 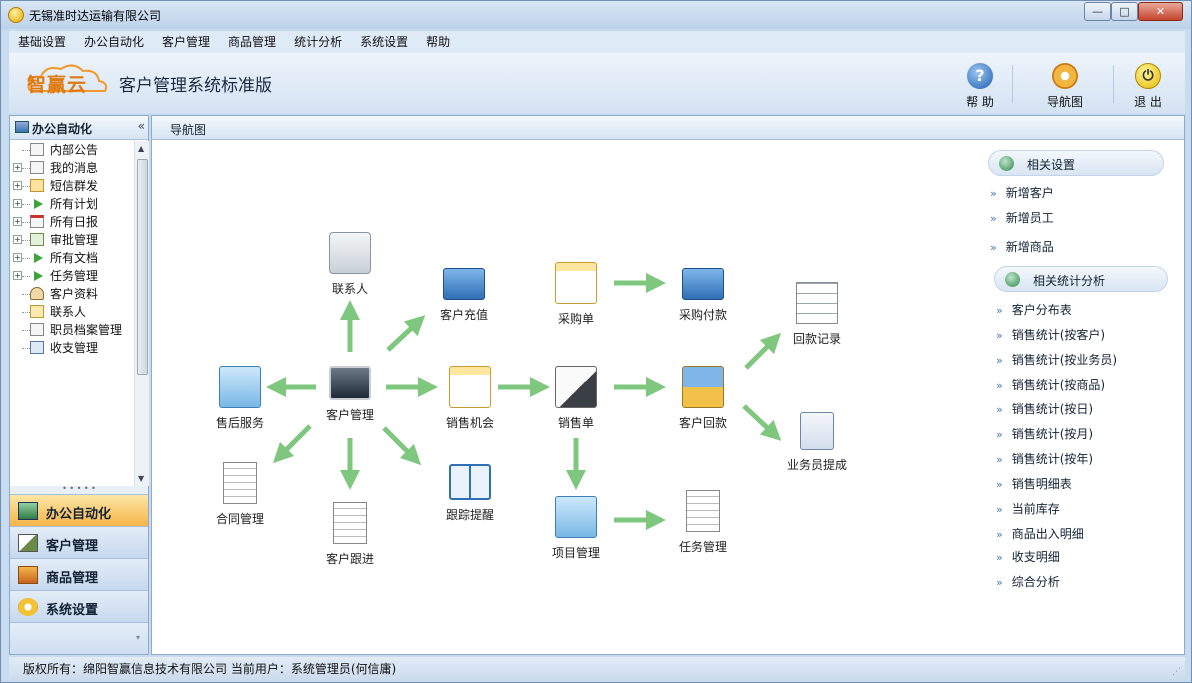 I want to click on category-customer-management: 客户管理, so click(x=79, y=542).